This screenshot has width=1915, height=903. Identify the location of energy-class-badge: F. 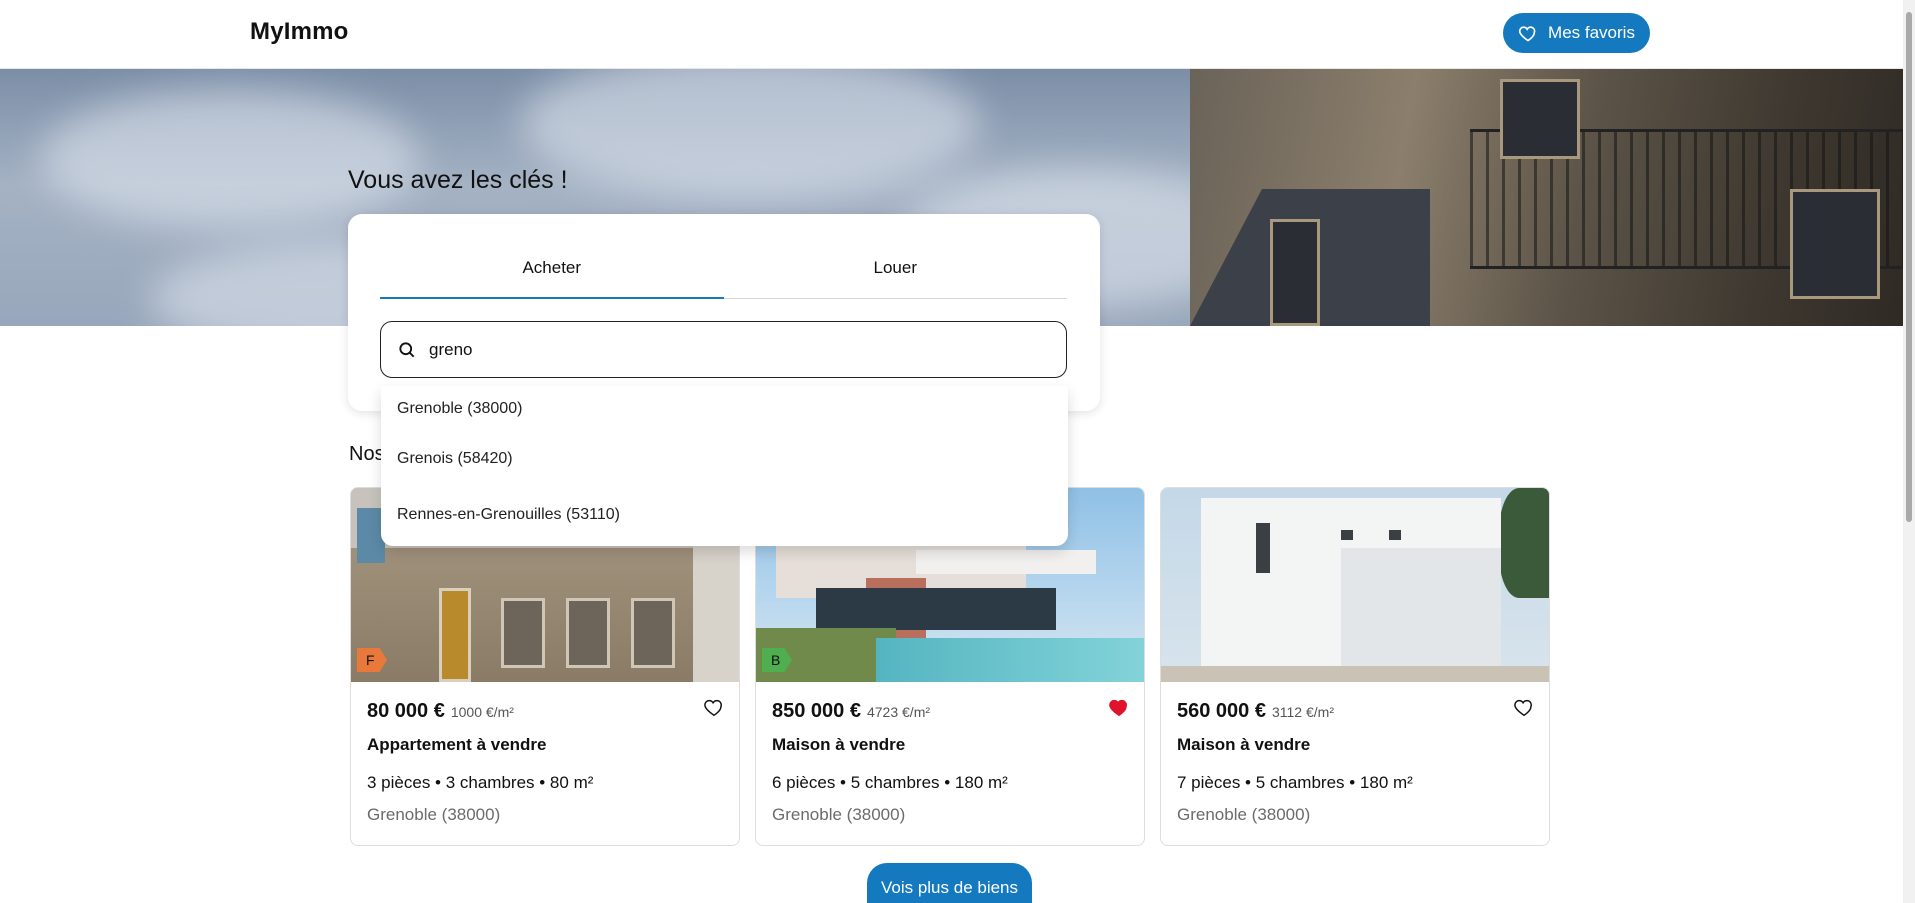
(372, 660).